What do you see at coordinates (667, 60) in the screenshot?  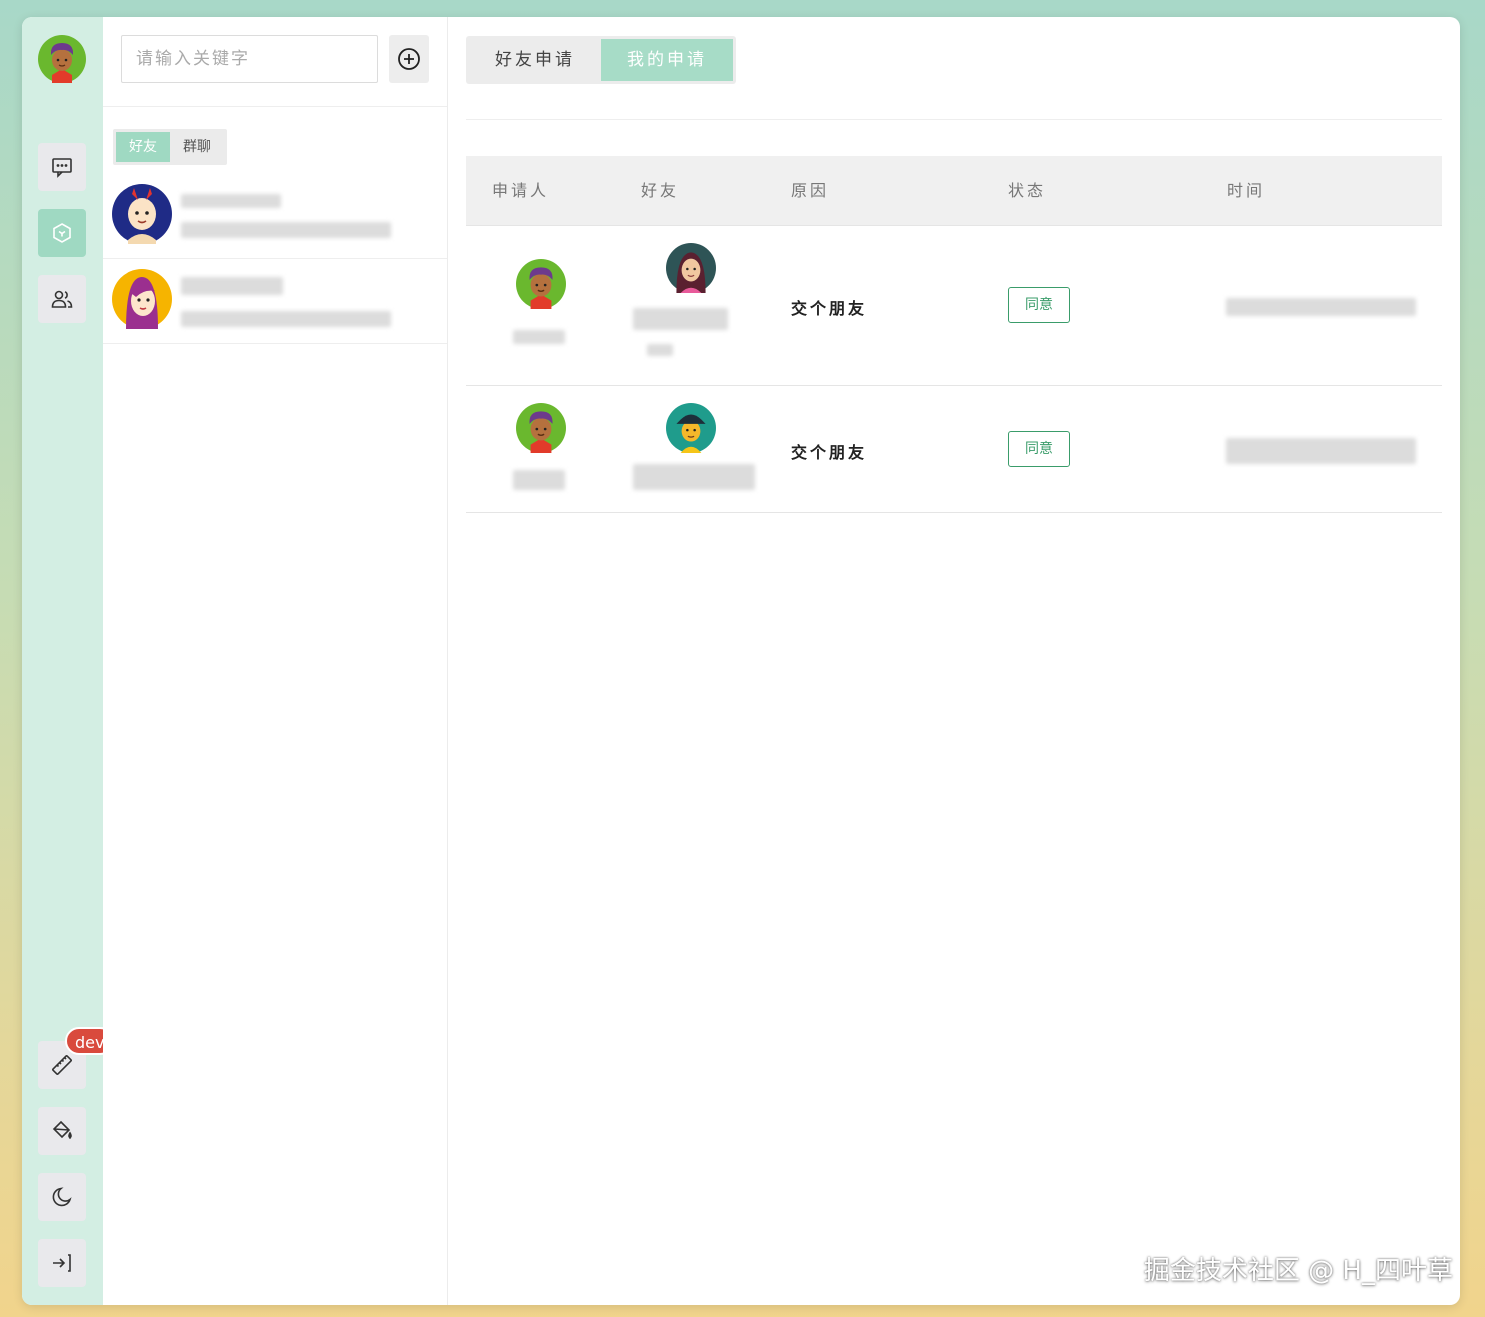 I see `tab-my-requests: 我的申请` at bounding box center [667, 60].